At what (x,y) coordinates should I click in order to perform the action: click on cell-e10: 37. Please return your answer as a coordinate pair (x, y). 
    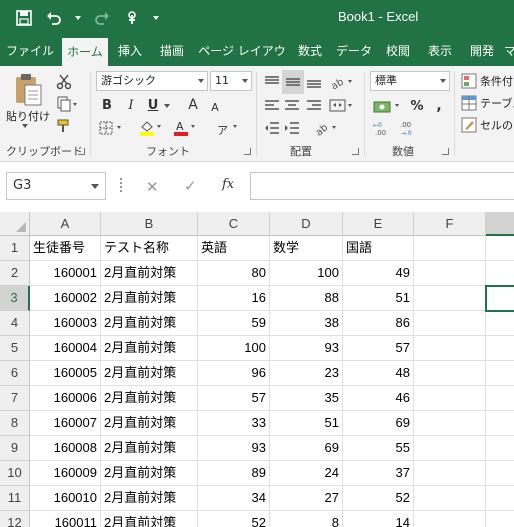
    Looking at the image, I should click on (378, 473).